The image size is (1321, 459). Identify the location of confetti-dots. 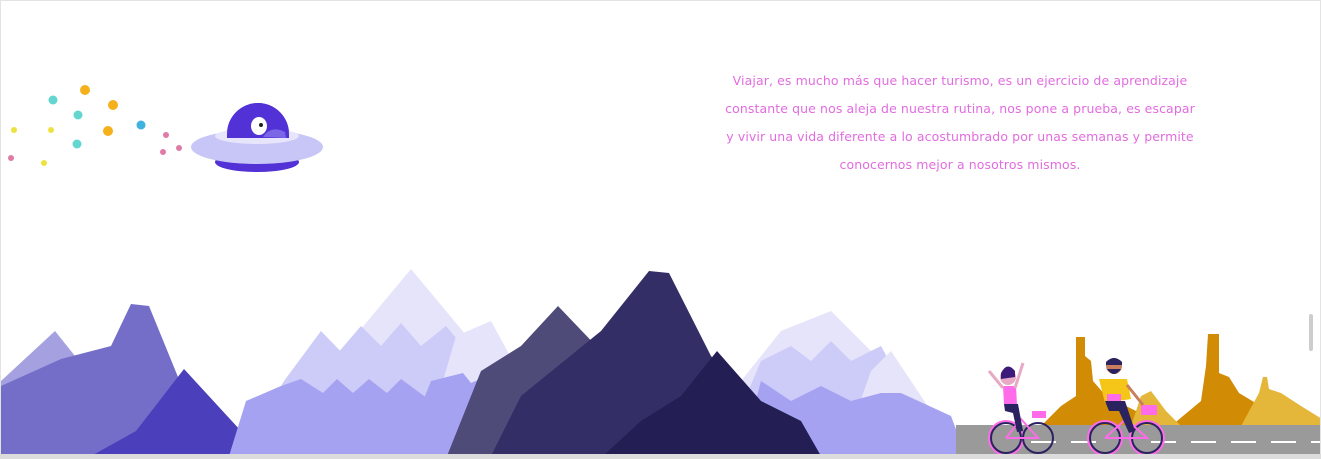
(95, 125).